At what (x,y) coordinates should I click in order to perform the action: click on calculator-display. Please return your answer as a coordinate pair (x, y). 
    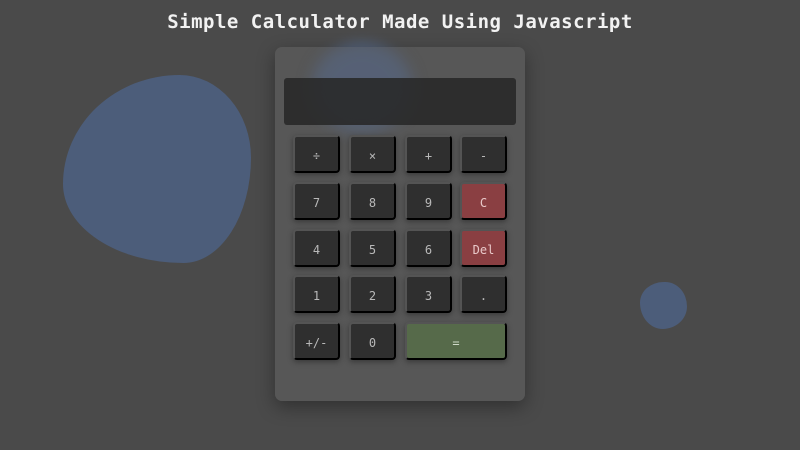
    Looking at the image, I should click on (400, 101).